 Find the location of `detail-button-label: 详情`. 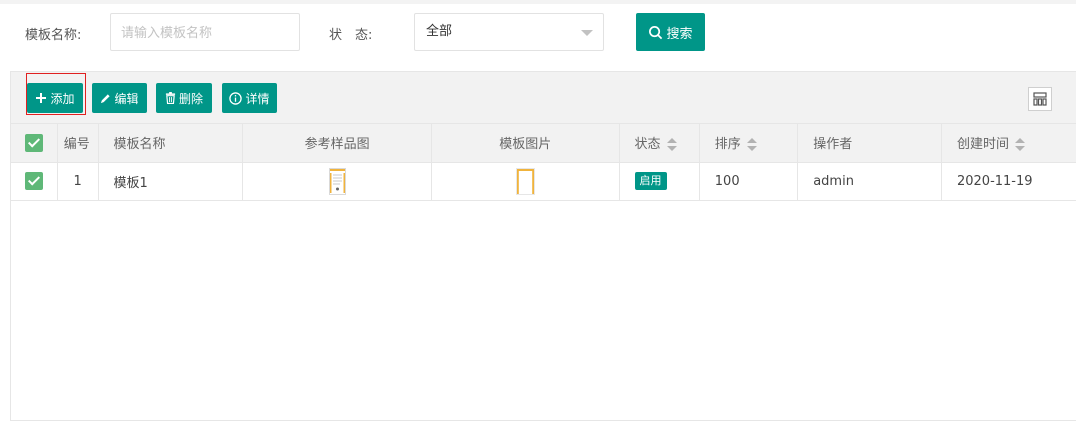

detail-button-label: 详情 is located at coordinates (257, 98).